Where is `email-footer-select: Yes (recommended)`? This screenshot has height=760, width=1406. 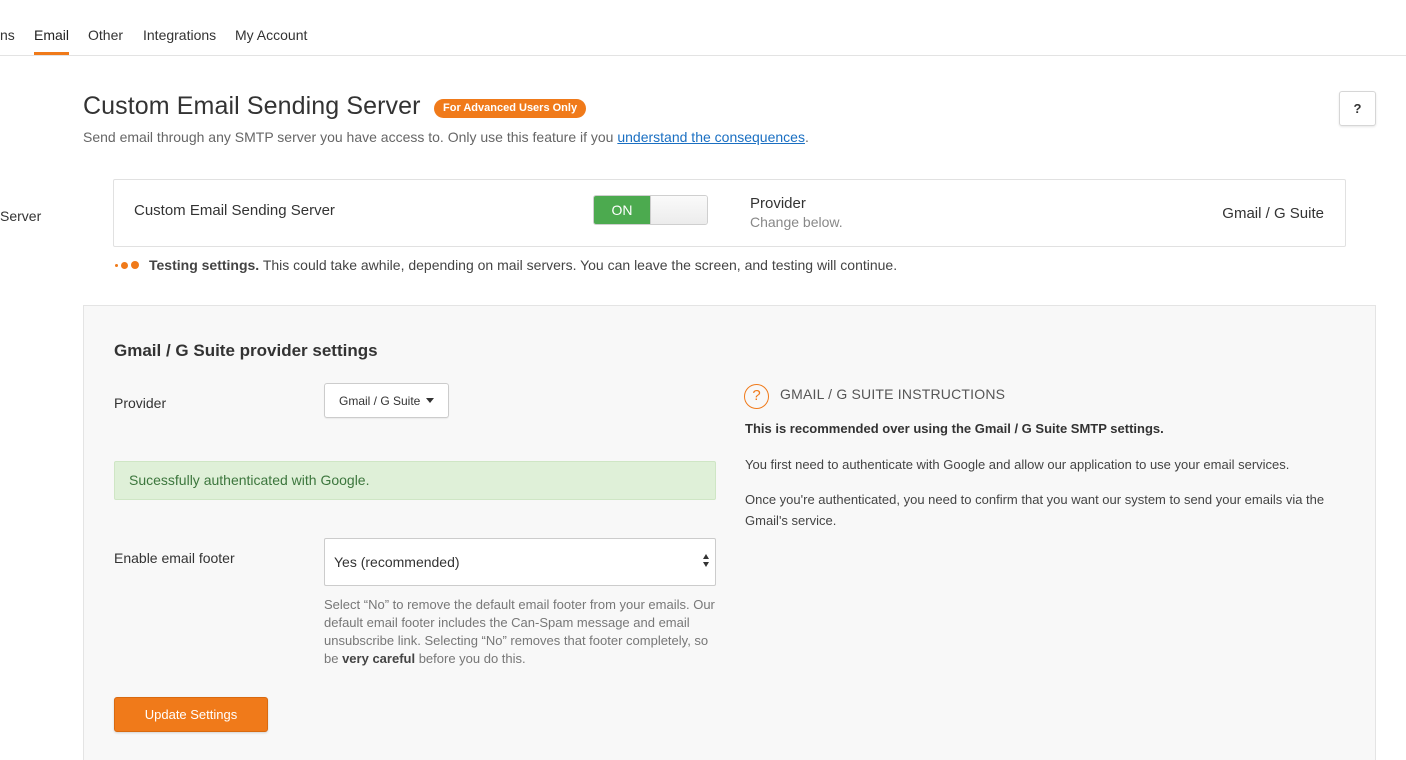 email-footer-select: Yes (recommended) is located at coordinates (520, 562).